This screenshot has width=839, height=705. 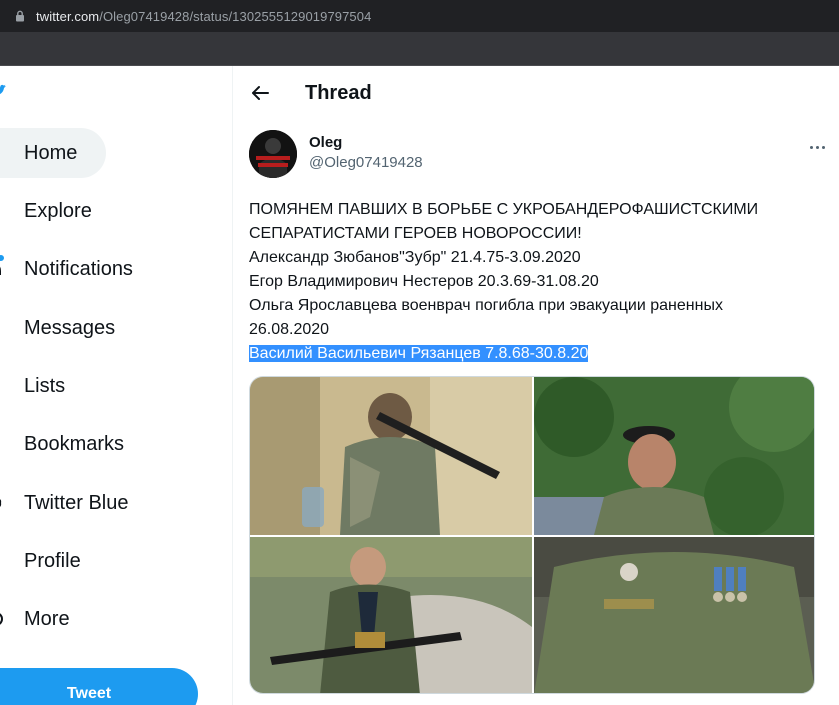 What do you see at coordinates (76, 502) in the screenshot?
I see `sidebar-item-label: Twitter Blue` at bounding box center [76, 502].